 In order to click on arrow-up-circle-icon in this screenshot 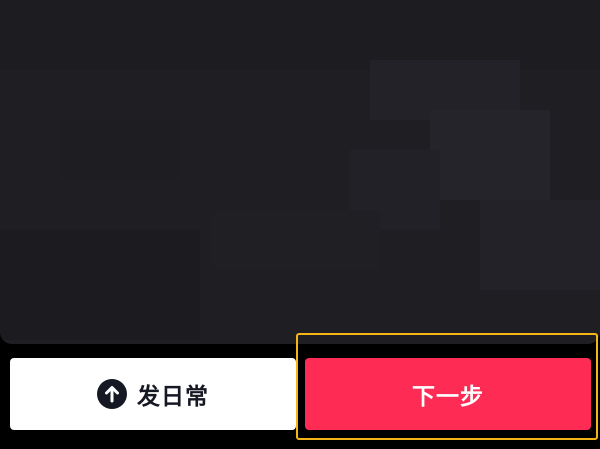, I will do `click(112, 394)`.